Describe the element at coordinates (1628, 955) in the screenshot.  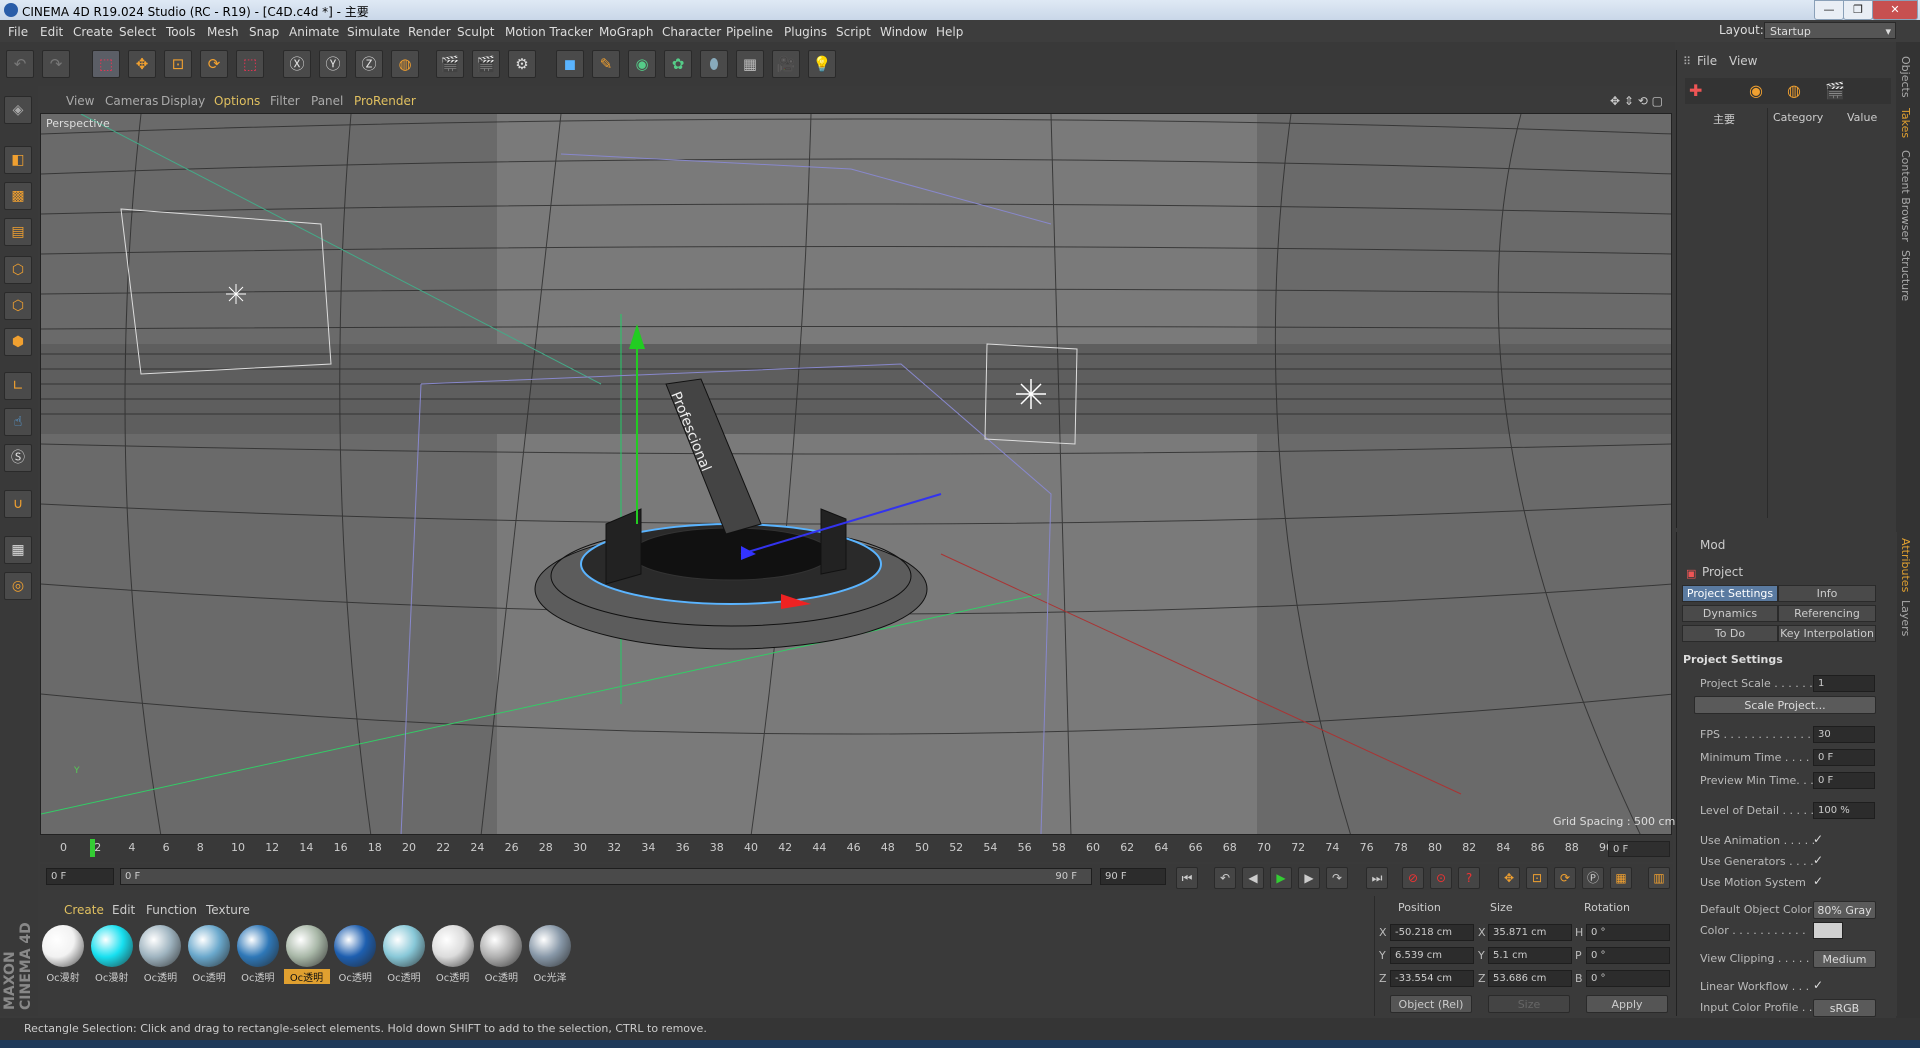
I see `rot-p-field: 0 °` at that location.